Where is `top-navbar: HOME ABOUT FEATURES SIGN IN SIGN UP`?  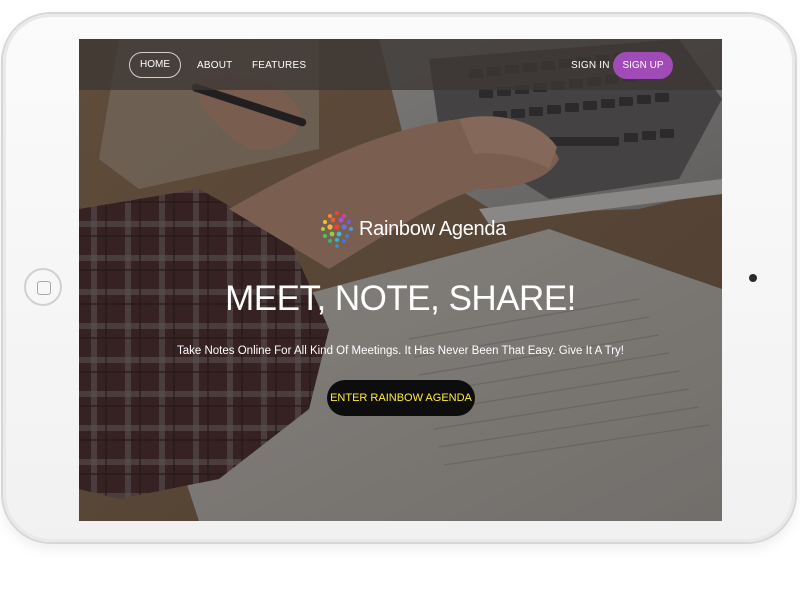
top-navbar: HOME ABOUT FEATURES SIGN IN SIGN UP is located at coordinates (400, 64).